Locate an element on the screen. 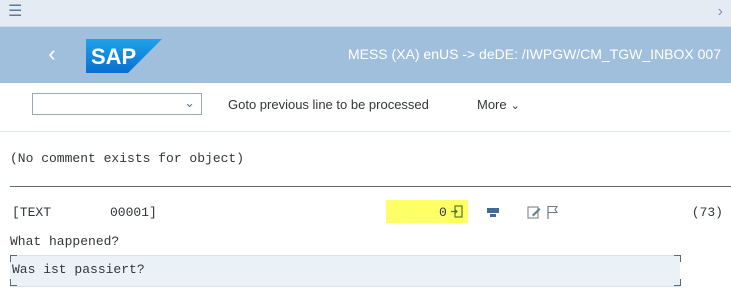 Image resolution: width=731 pixels, height=300 pixels. goto-previous-line-button: Goto previous line to be processed is located at coordinates (328, 104).